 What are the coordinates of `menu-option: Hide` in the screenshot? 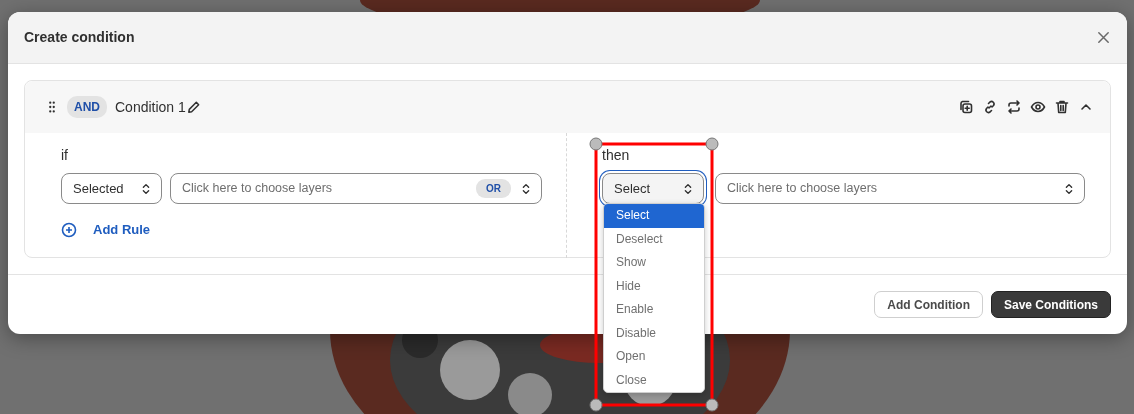 It's located at (654, 286).